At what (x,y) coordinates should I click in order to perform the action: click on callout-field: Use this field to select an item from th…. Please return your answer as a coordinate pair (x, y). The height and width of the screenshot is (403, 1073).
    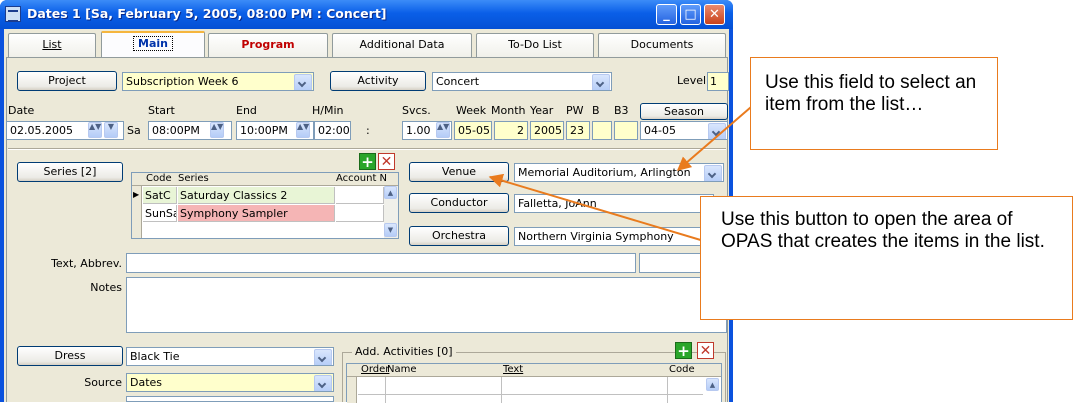
    Looking at the image, I should click on (874, 103).